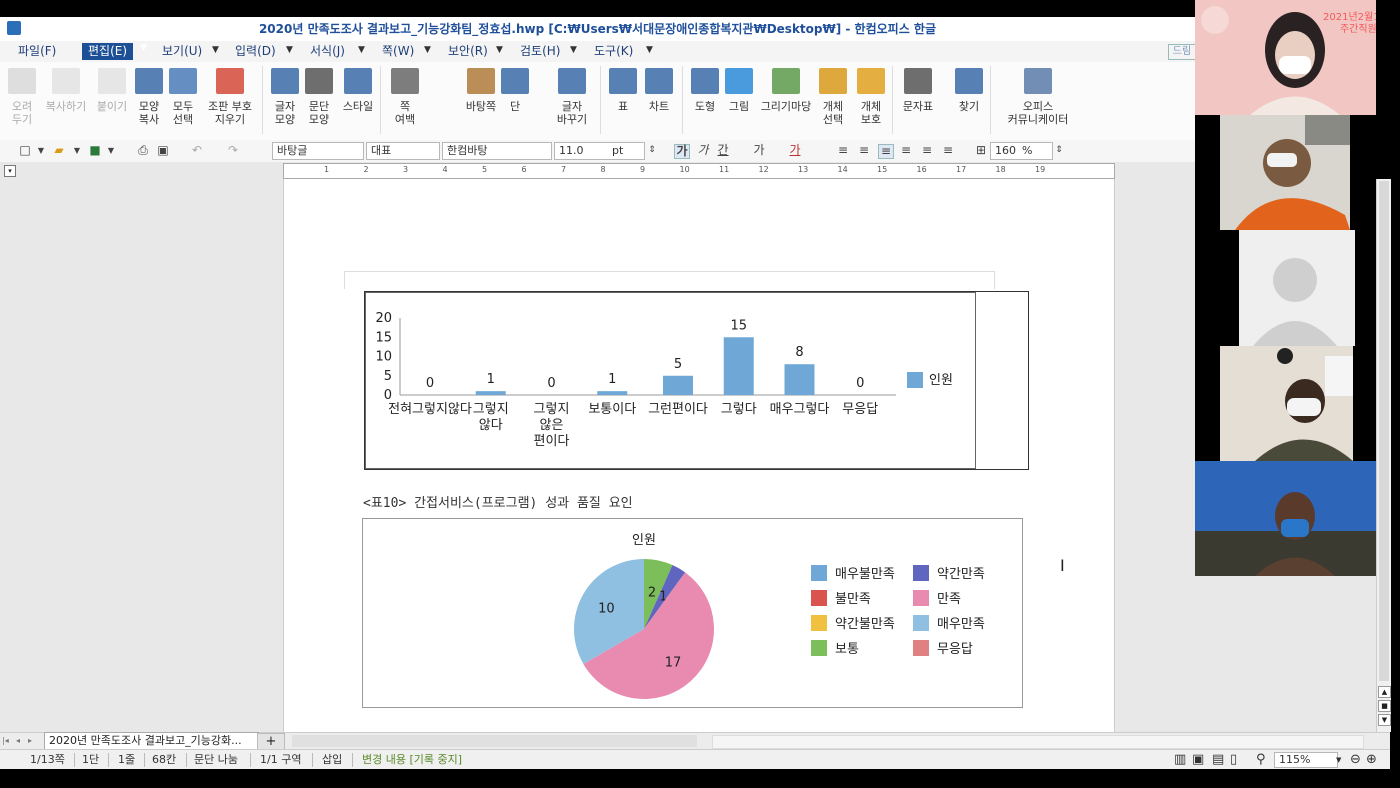 Image resolution: width=1400 pixels, height=788 pixels. I want to click on toolbar-button-char-replace: 글자 바꾸기, so click(572, 103).